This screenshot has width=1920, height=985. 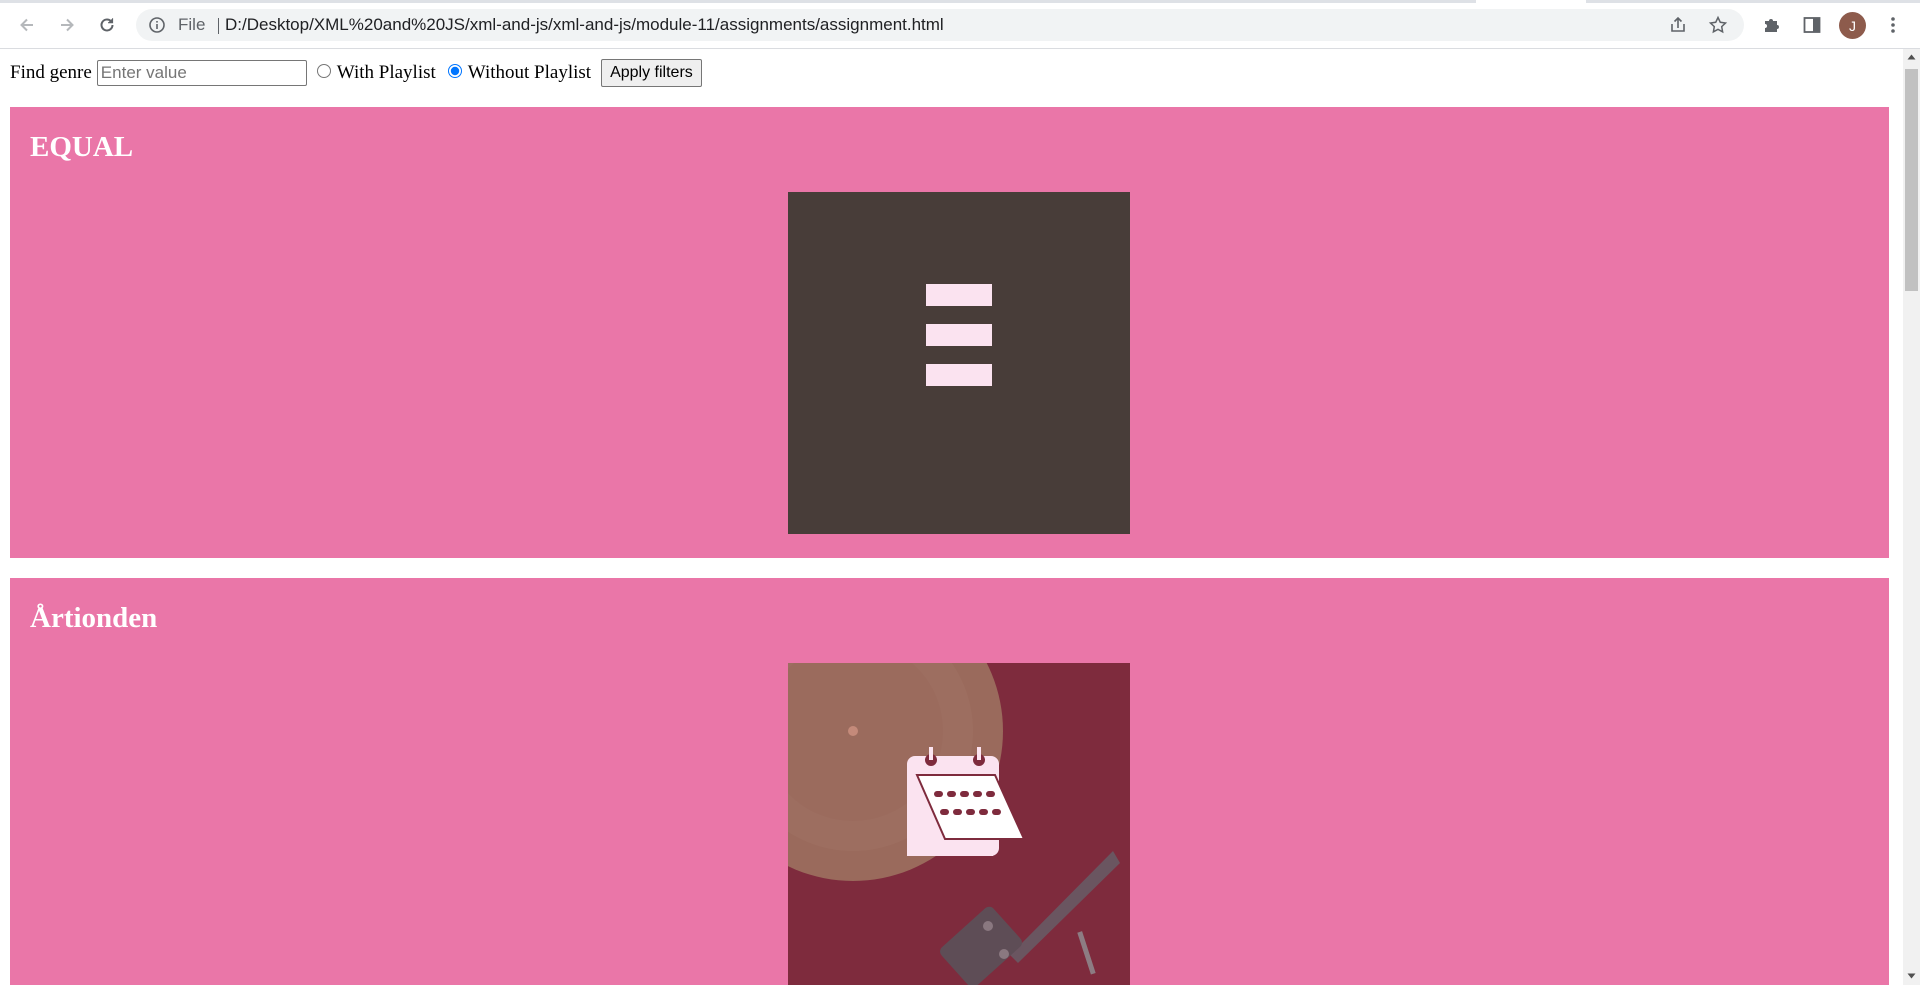 I want to click on tab-strip, so click(x=960, y=1).